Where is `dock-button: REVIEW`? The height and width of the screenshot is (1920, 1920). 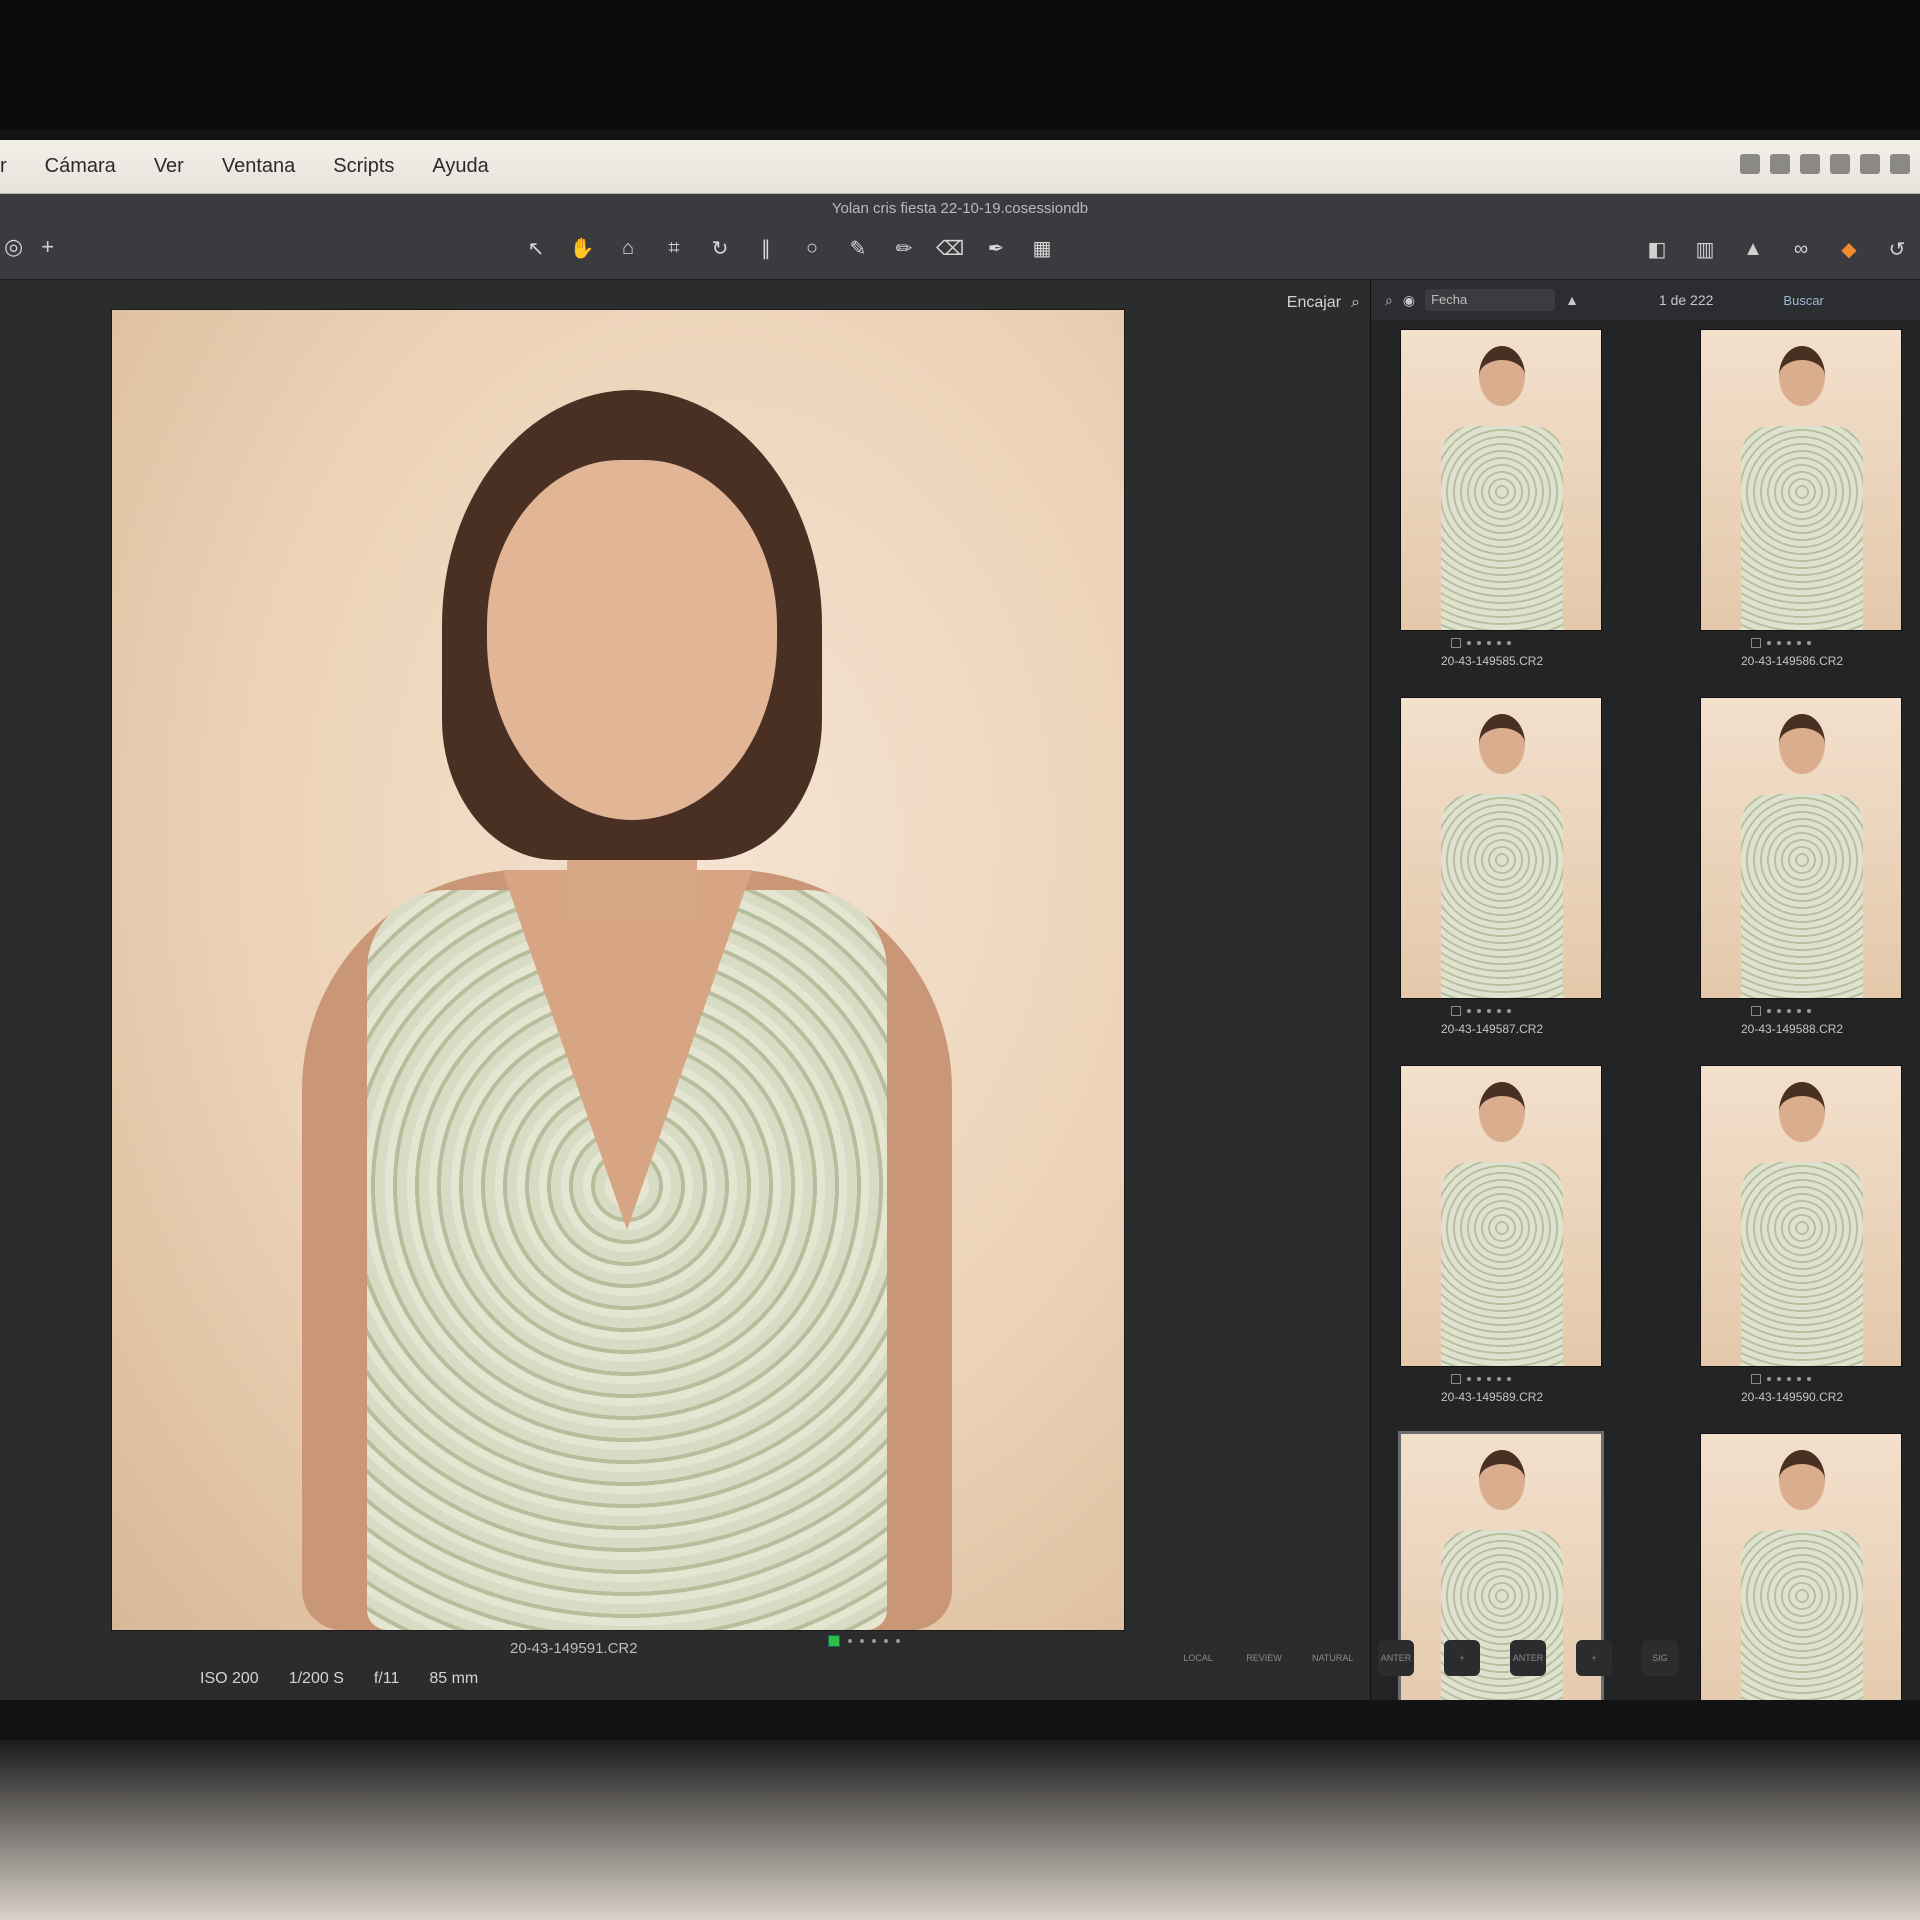
dock-button: REVIEW is located at coordinates (1264, 1658).